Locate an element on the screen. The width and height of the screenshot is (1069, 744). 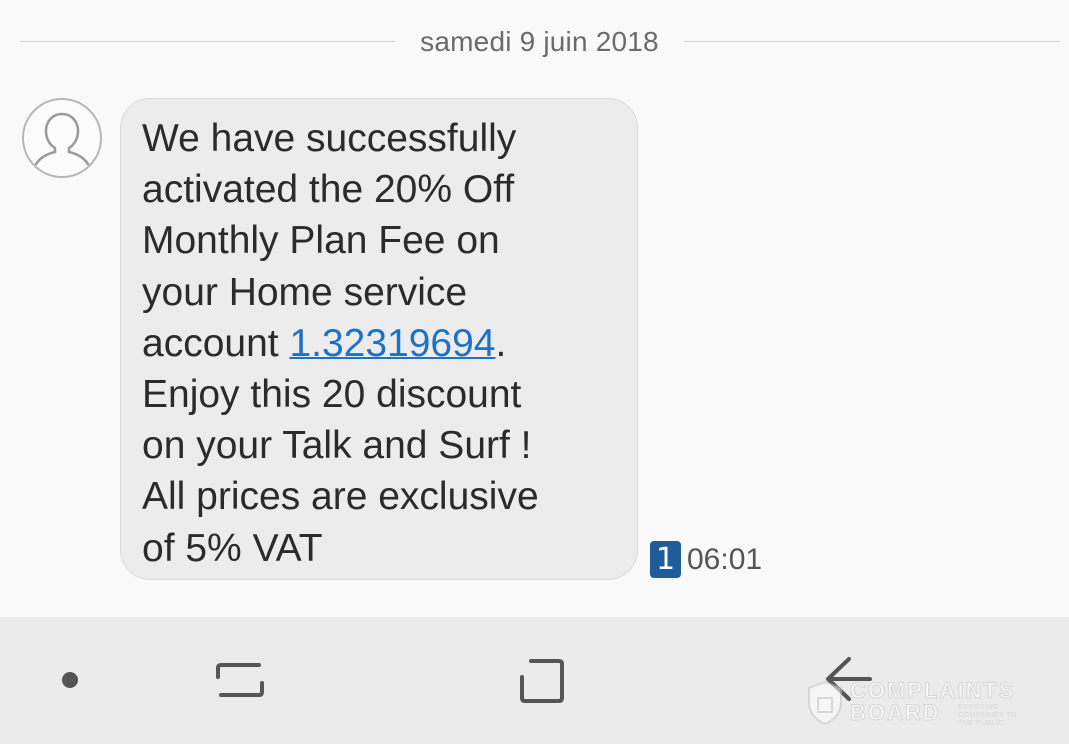
shield-logo-icon is located at coordinates (825, 703).